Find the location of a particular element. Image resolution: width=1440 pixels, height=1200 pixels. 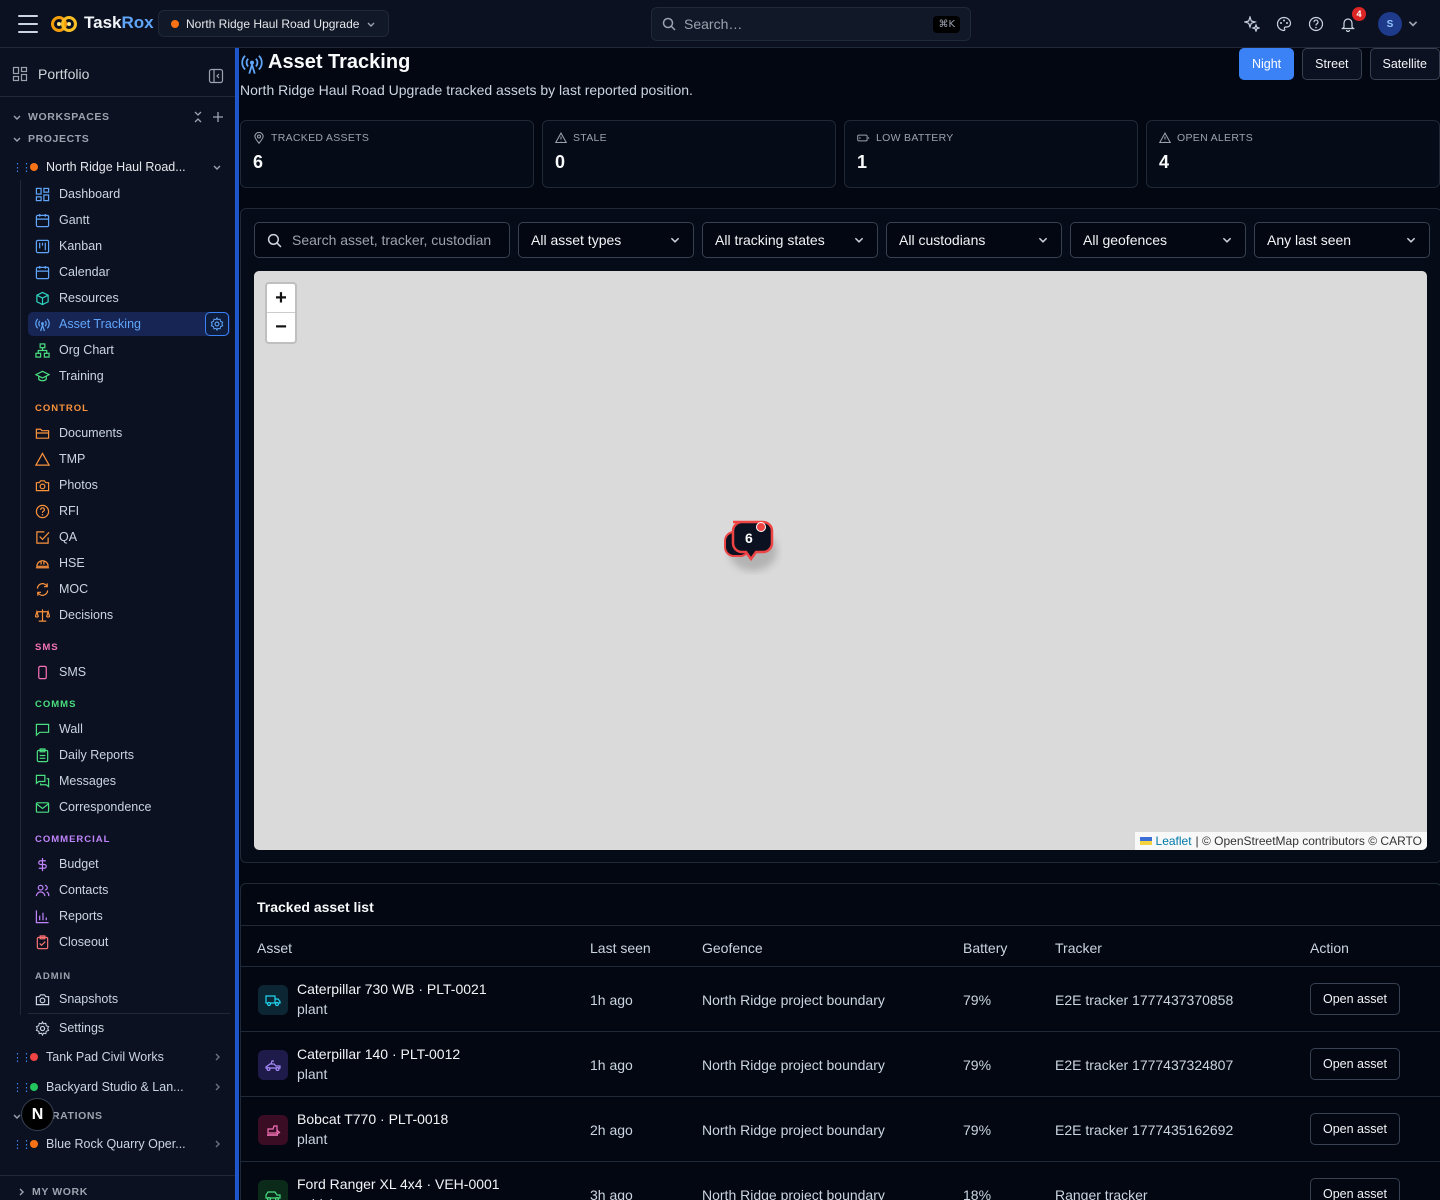

add-workspace-icon is located at coordinates (218, 117).